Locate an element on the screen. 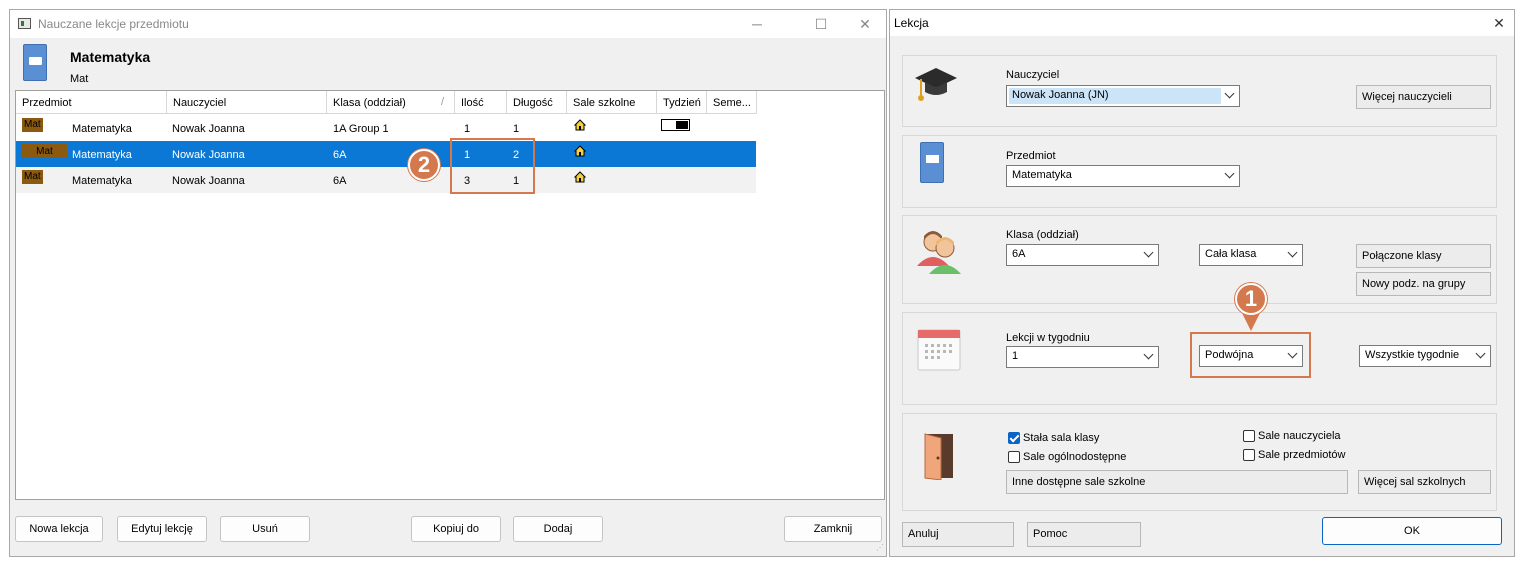  subject-short-name: Mat is located at coordinates (79, 79).